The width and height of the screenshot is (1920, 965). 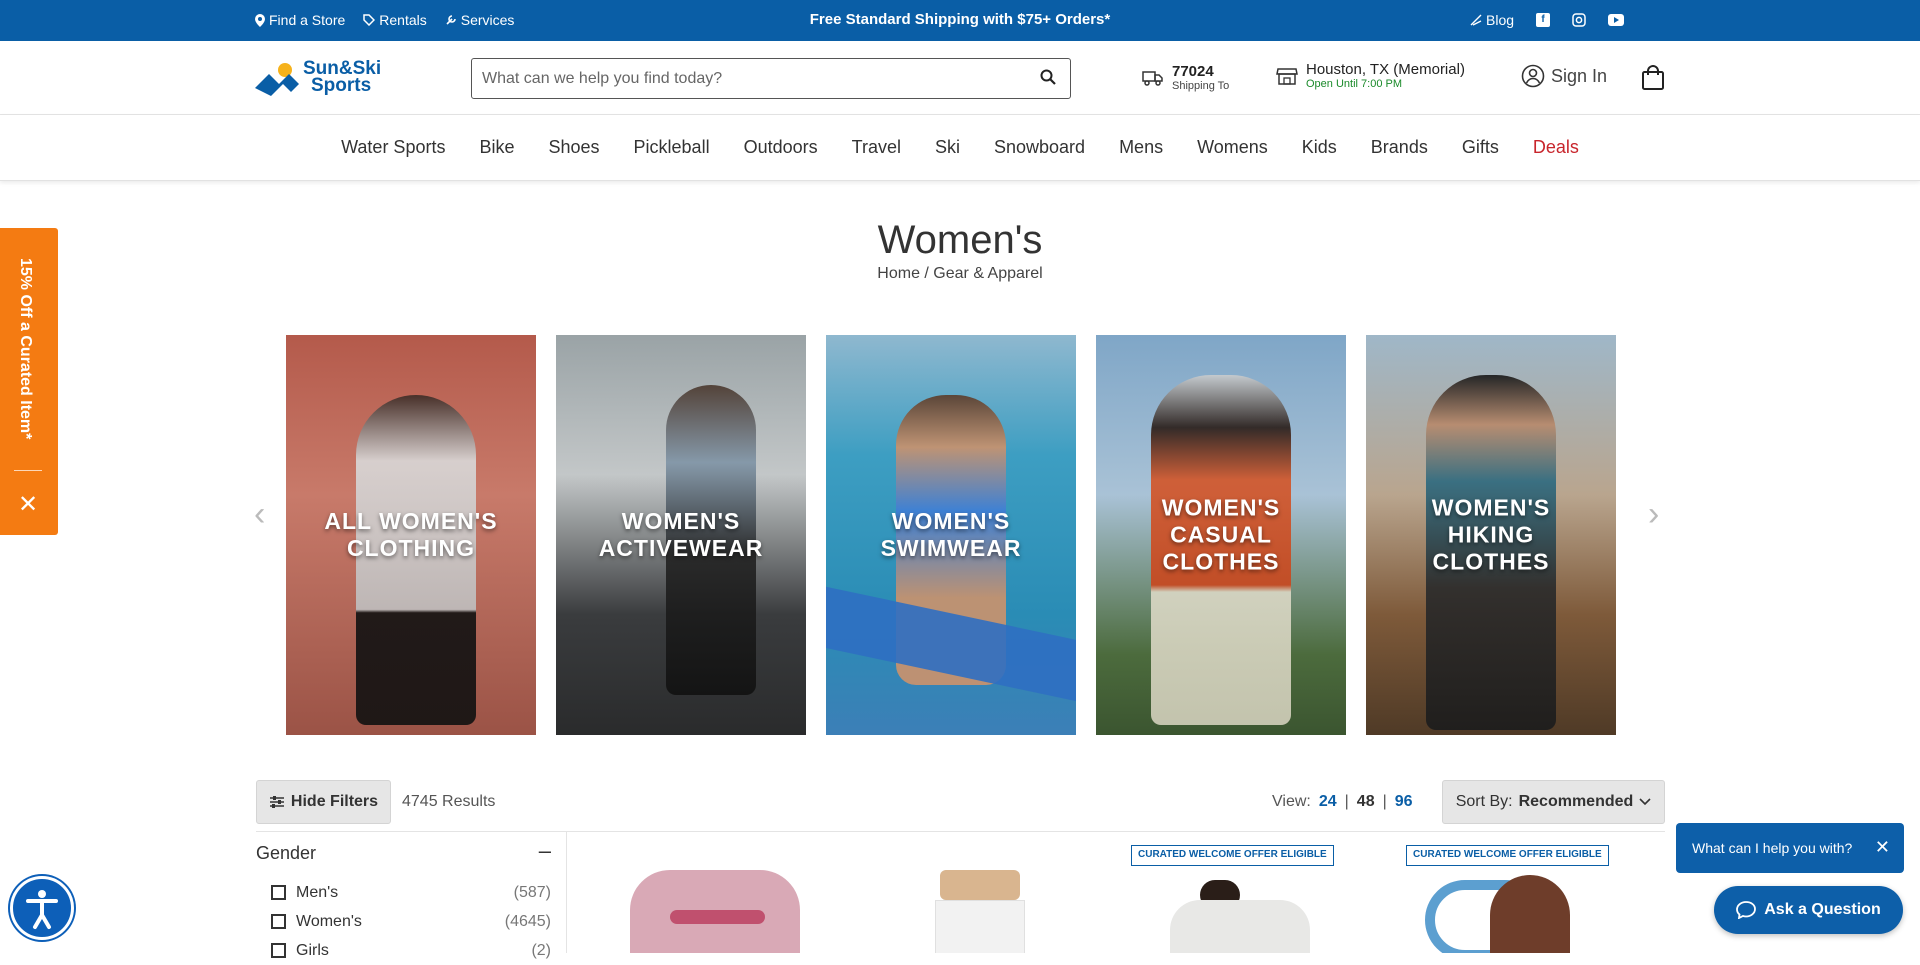 I want to click on search-icon, so click(x=1048, y=77).